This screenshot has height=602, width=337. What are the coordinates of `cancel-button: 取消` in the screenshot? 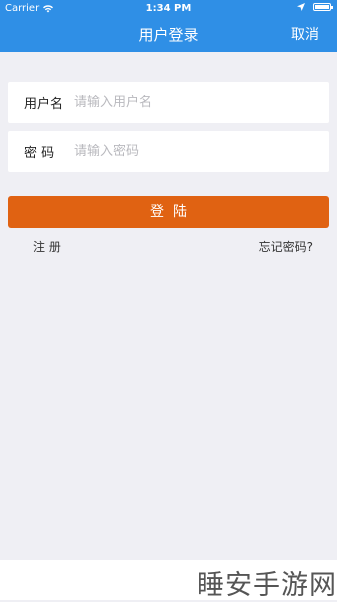 It's located at (305, 35).